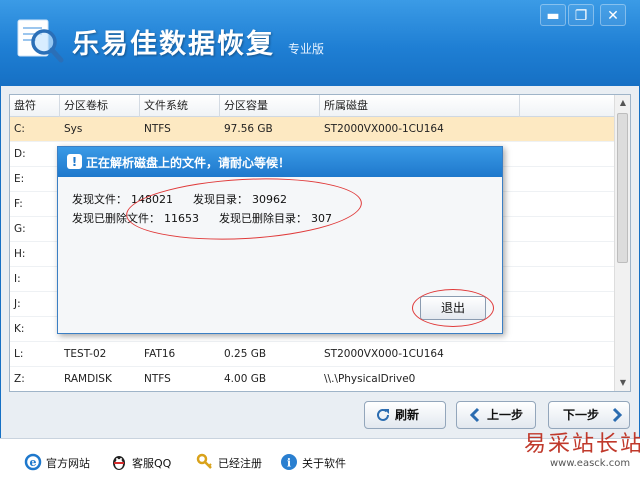  What do you see at coordinates (20, 154) in the screenshot?
I see `cell-drive: D:` at bounding box center [20, 154].